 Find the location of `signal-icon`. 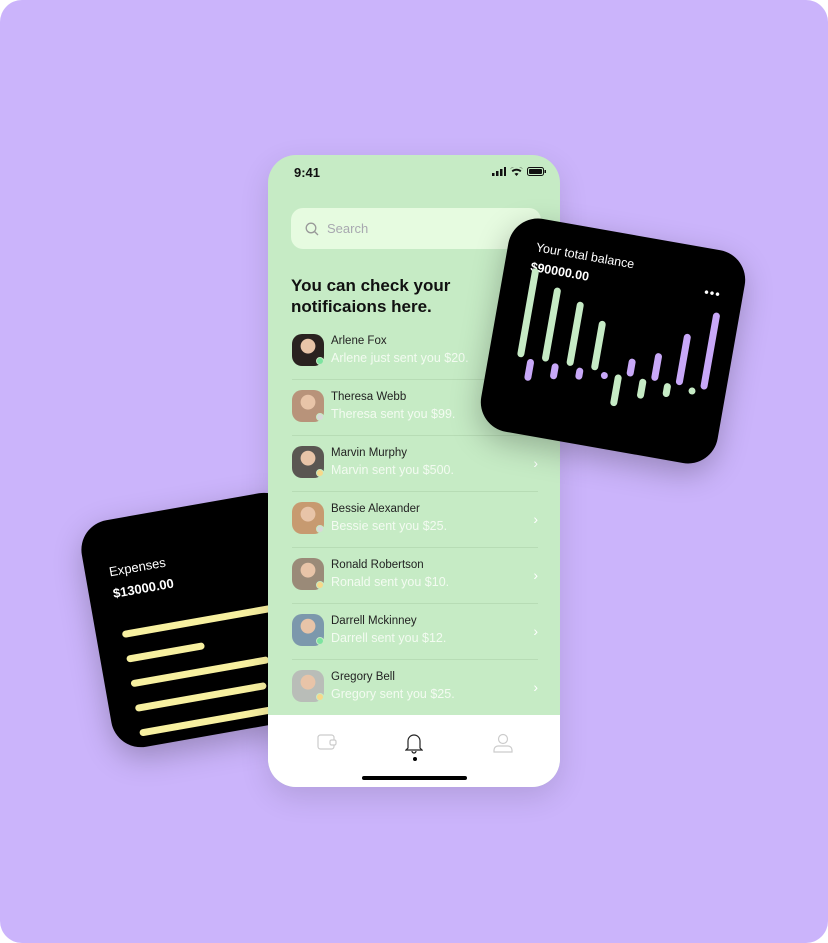

signal-icon is located at coordinates (499, 171).